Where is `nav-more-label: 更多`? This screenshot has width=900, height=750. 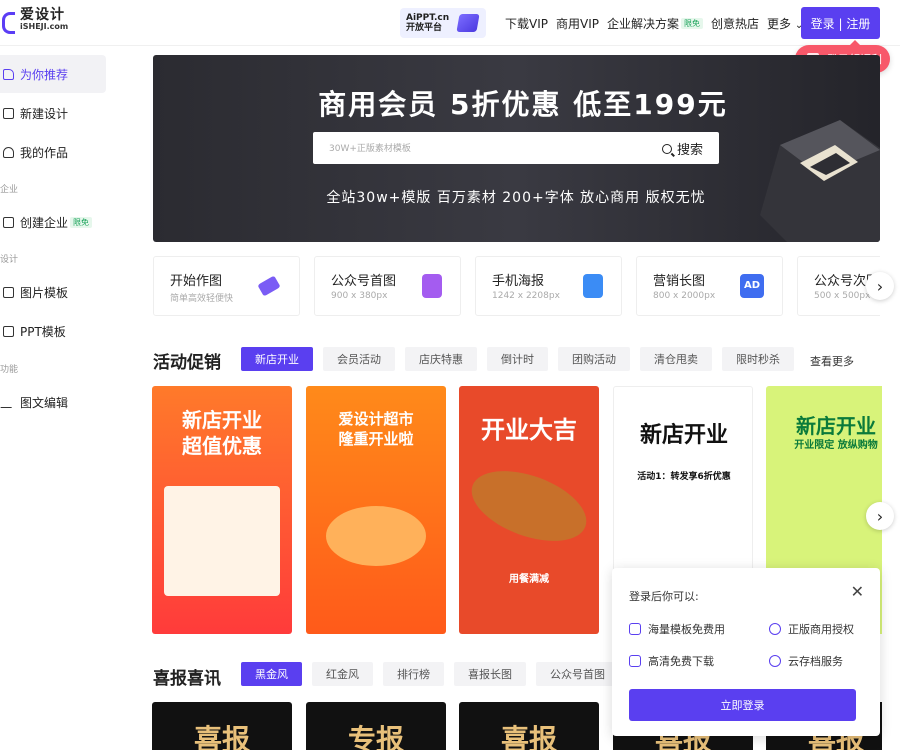 nav-more-label: 更多 is located at coordinates (779, 24).